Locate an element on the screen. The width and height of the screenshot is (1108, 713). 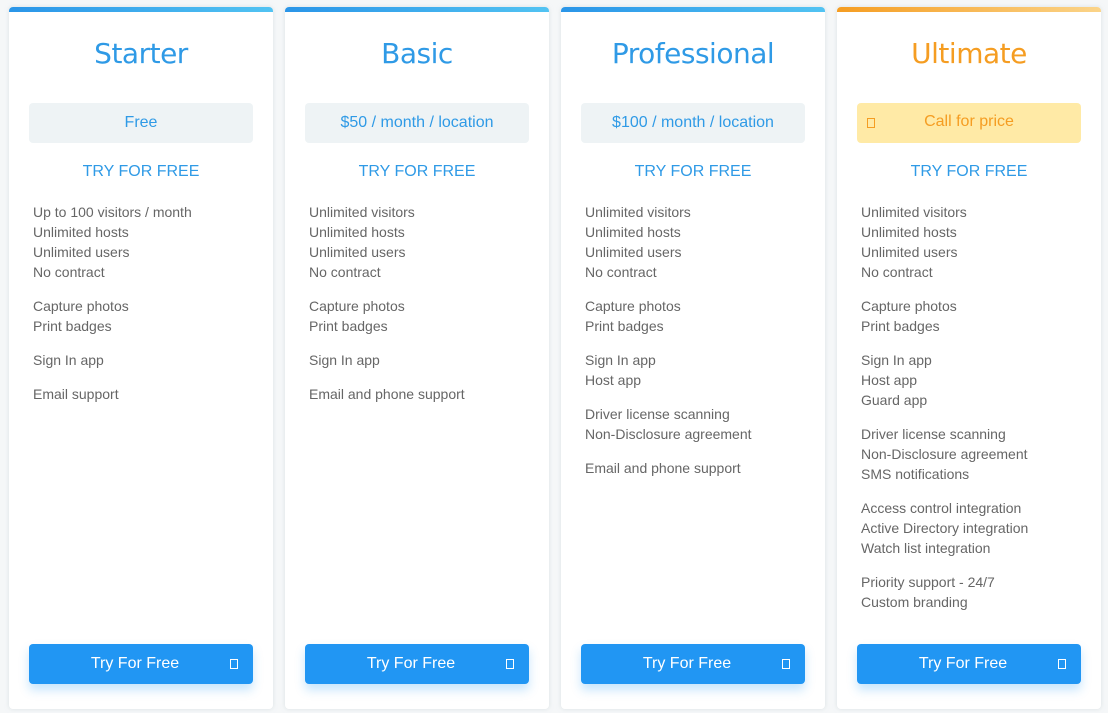
feature-item: Email support is located at coordinates (76, 394).